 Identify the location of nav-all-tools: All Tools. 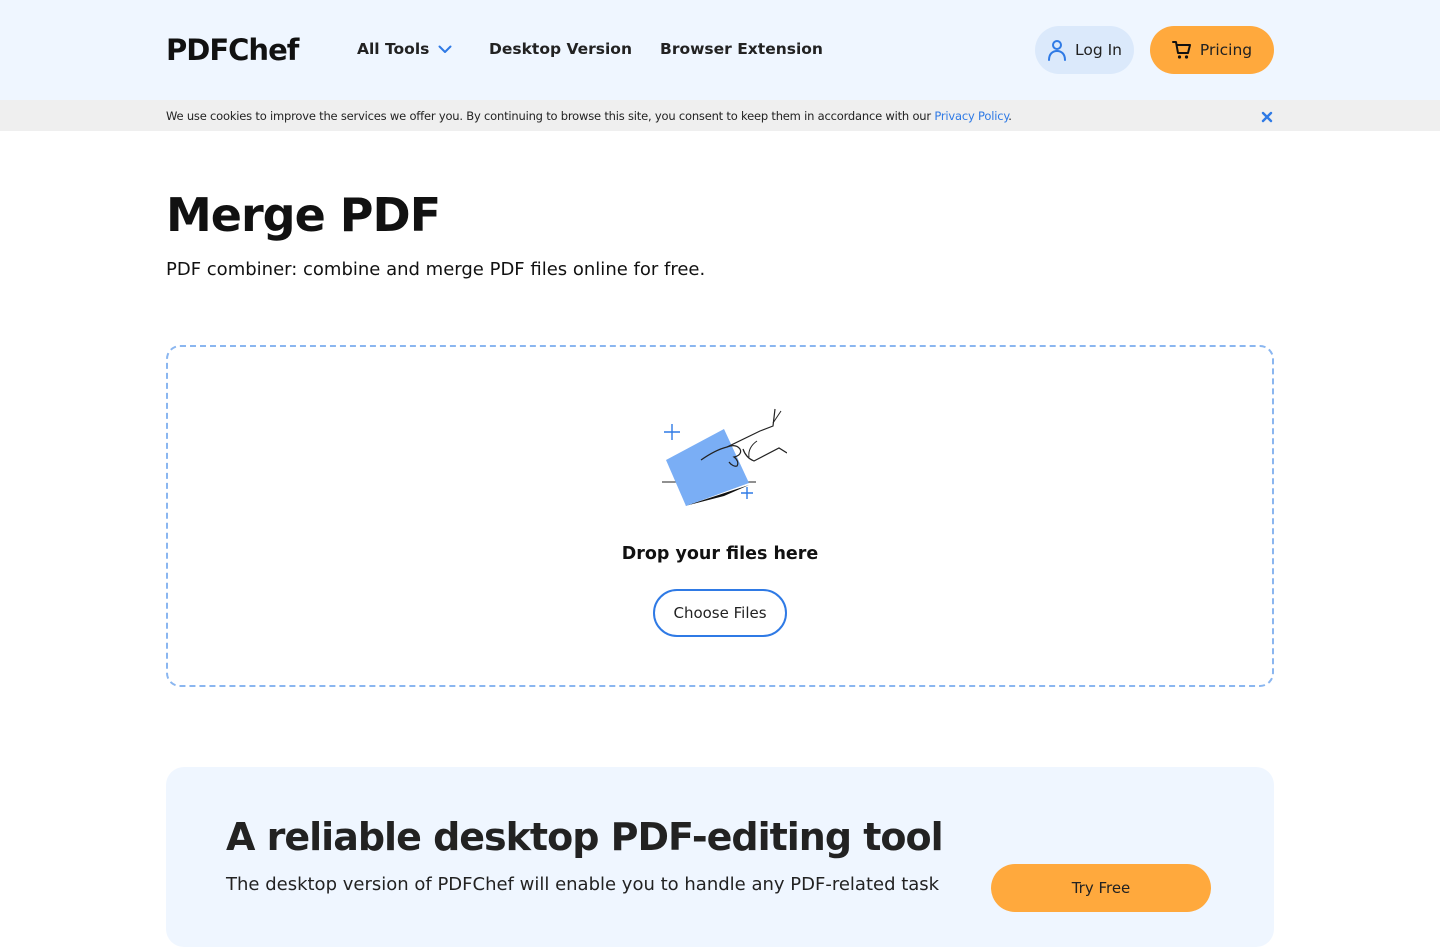
(404, 49).